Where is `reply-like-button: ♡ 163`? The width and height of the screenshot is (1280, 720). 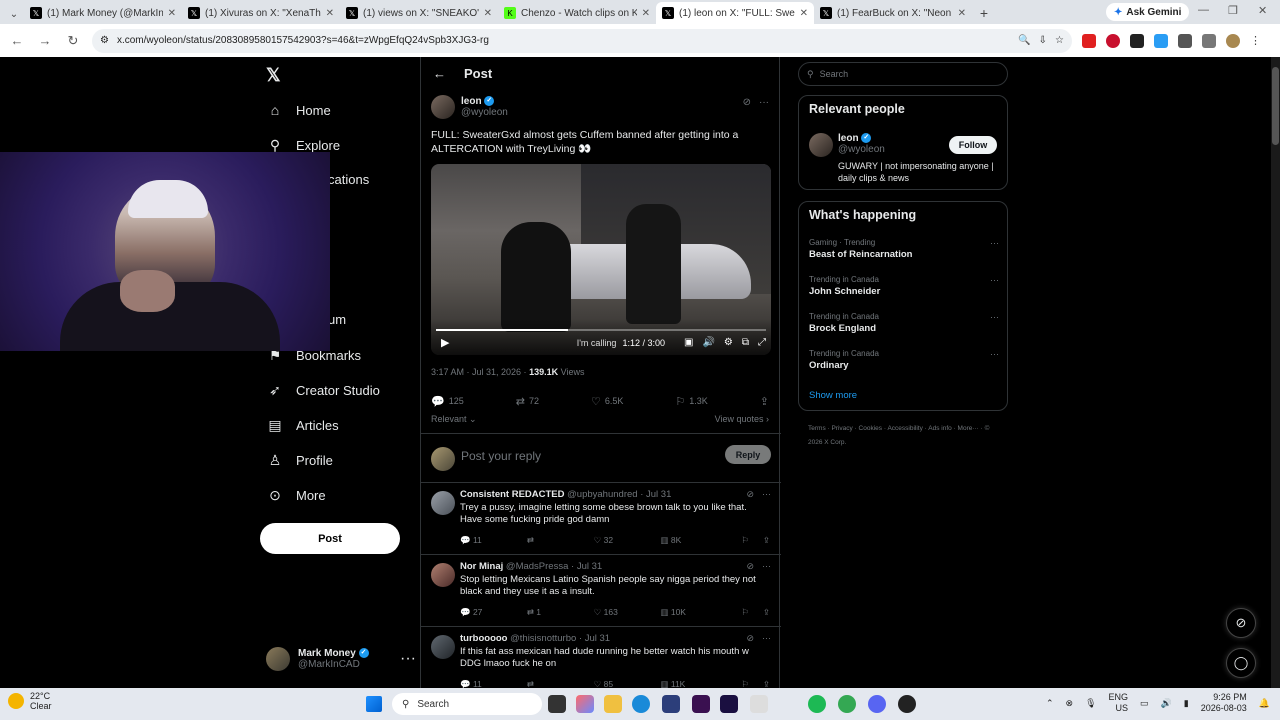 reply-like-button: ♡ 163 is located at coordinates (627, 612).